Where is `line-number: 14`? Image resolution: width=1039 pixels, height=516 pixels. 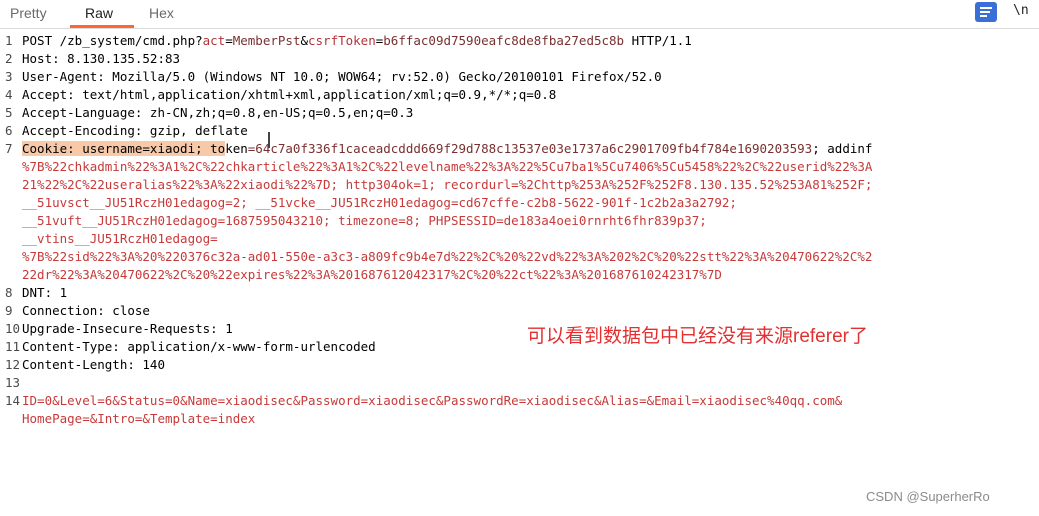 line-number: 14 is located at coordinates (13, 400).